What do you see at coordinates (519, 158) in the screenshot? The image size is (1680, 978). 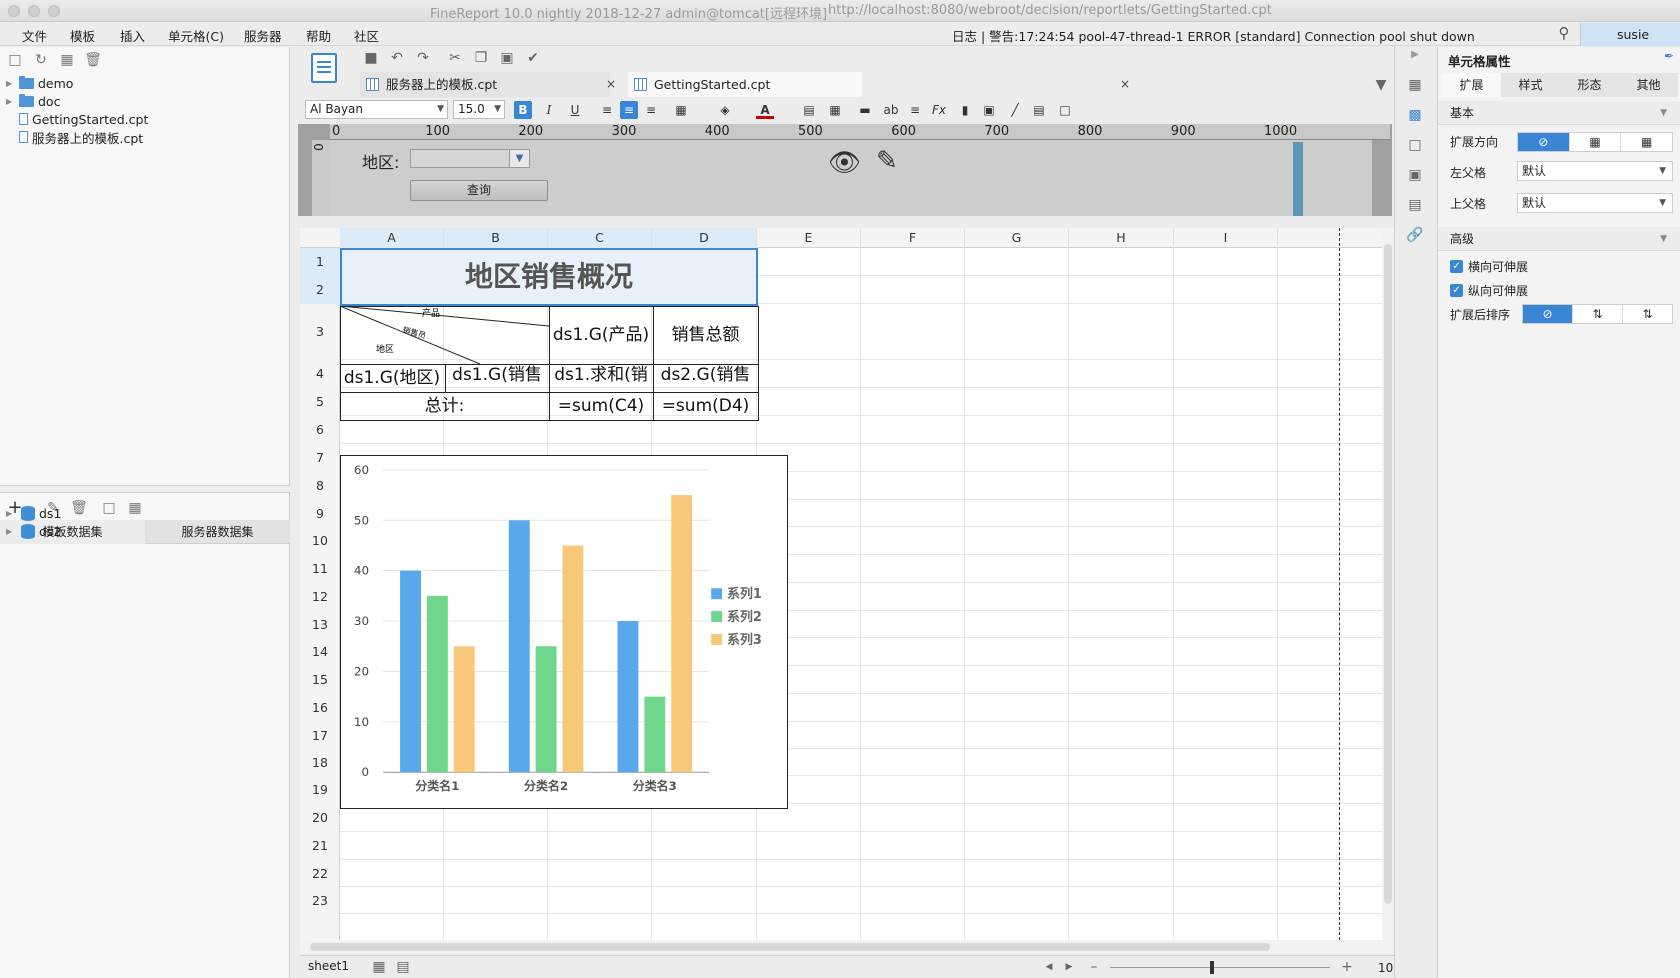 I see `chevron-down-icon: ▼` at bounding box center [519, 158].